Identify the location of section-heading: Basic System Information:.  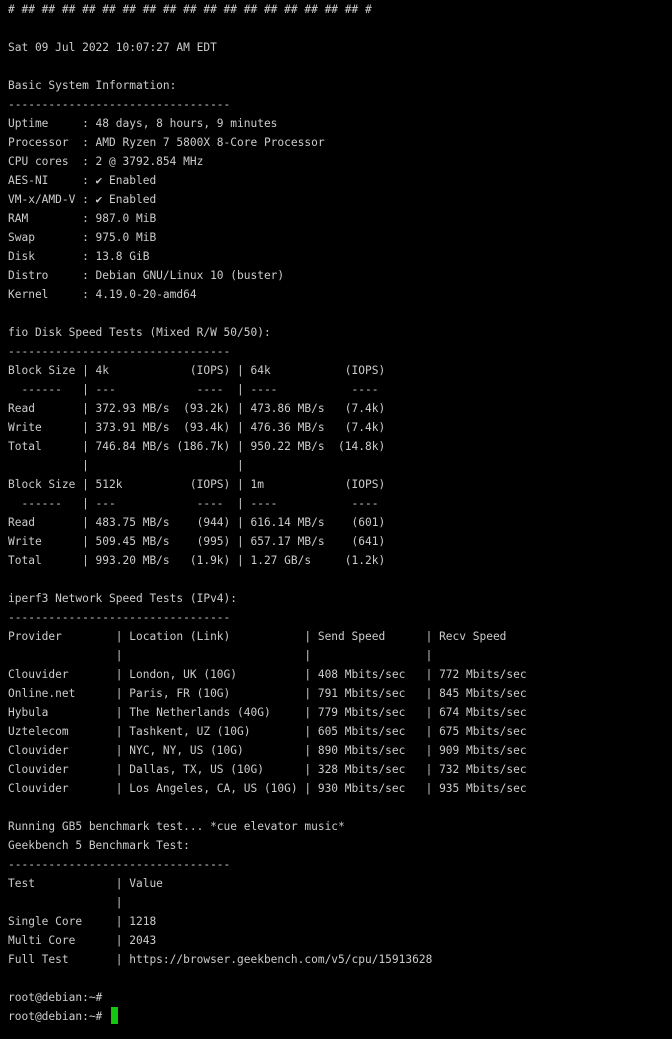
(92, 85).